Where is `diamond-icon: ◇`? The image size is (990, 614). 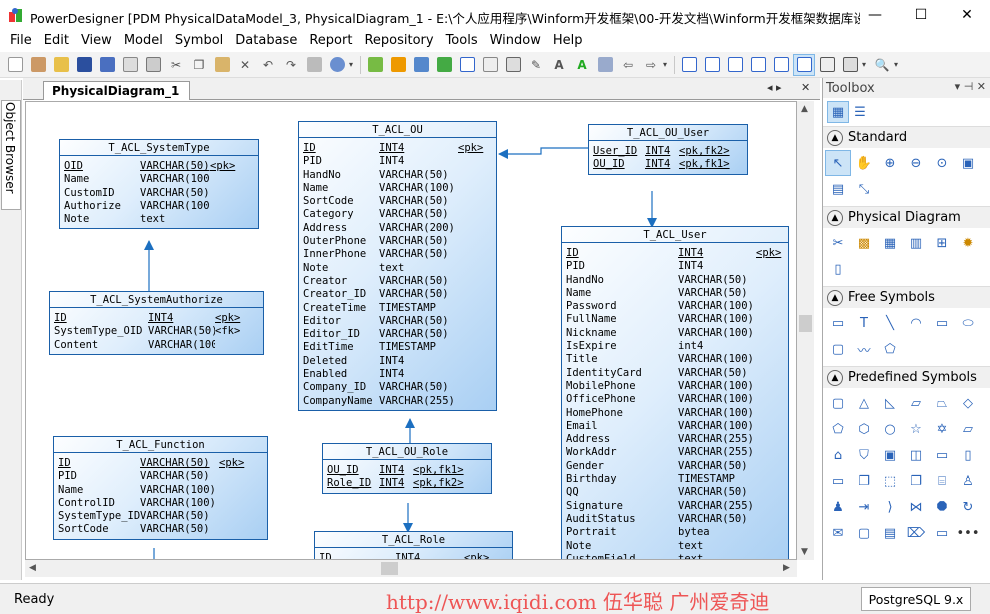 diamond-icon: ◇ is located at coordinates (968, 403).